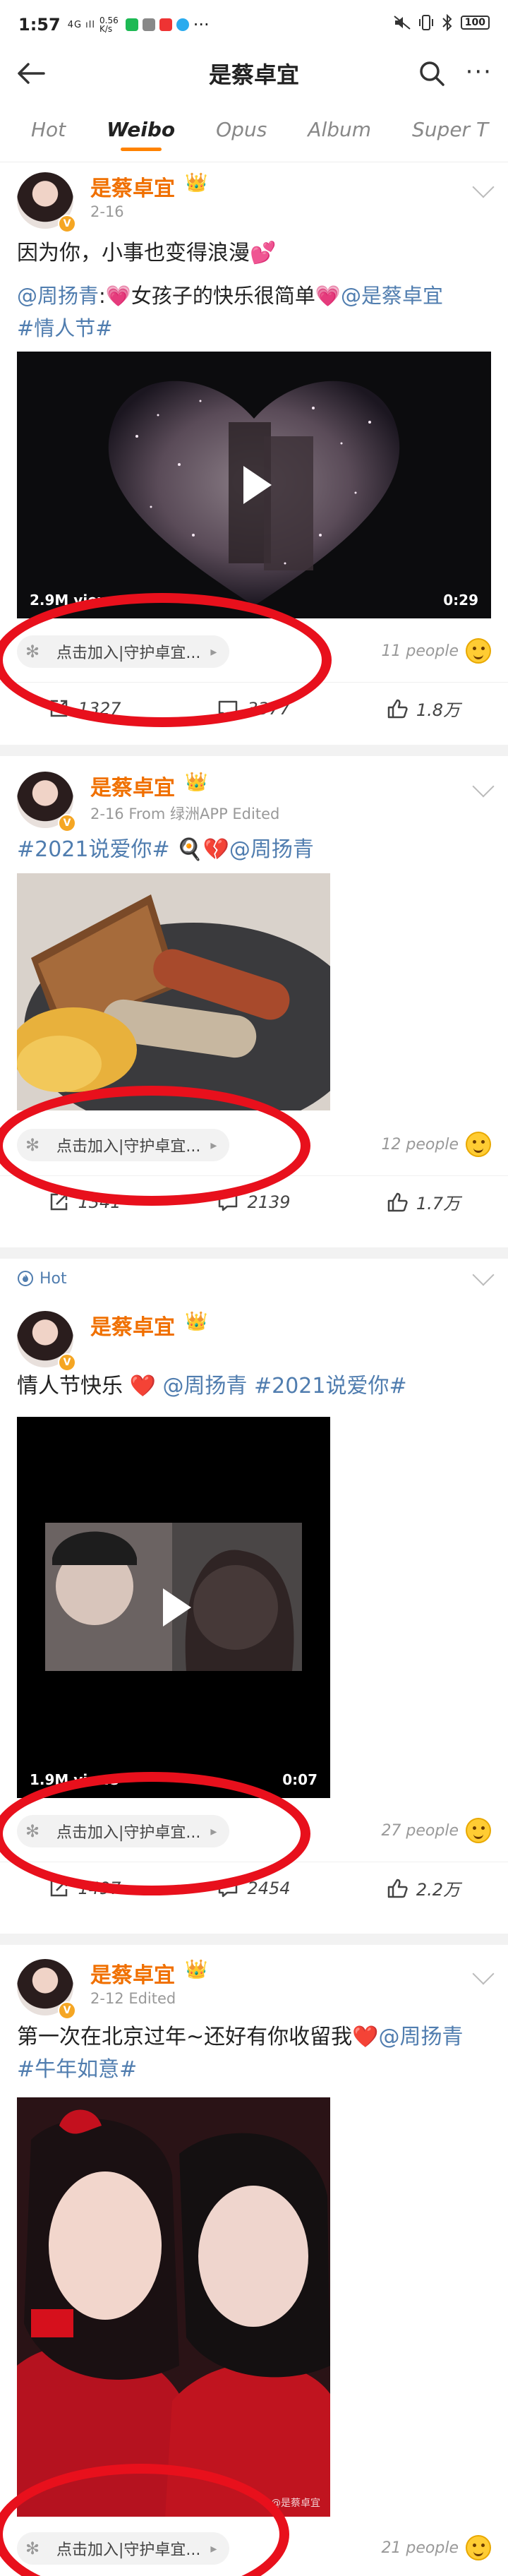 This screenshot has height=2576, width=508. What do you see at coordinates (81, 24) in the screenshot?
I see `signal-indicator: 4G ıll` at bounding box center [81, 24].